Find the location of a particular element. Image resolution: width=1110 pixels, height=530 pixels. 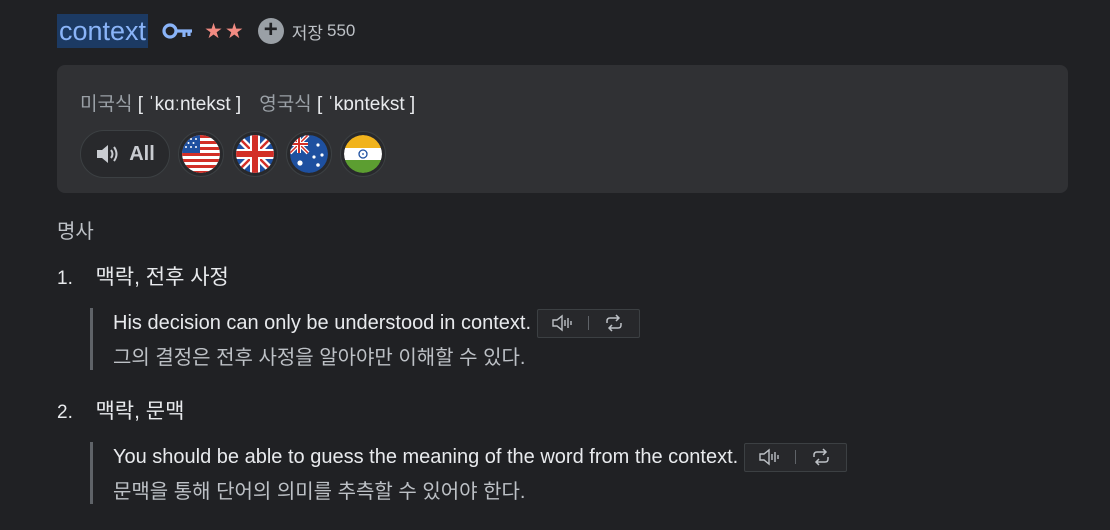

pronunciation-line: 미국식 [ ˈkɑːntekst ] 영국식 [ ˈkɒntekst ] is located at coordinates (247, 102).